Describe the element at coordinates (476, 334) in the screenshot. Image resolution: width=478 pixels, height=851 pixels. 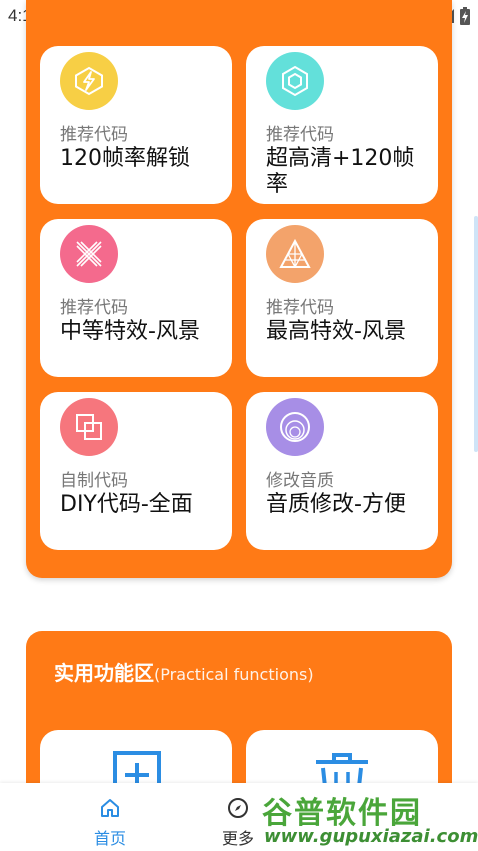
I see `scrollbar-thumb` at that location.